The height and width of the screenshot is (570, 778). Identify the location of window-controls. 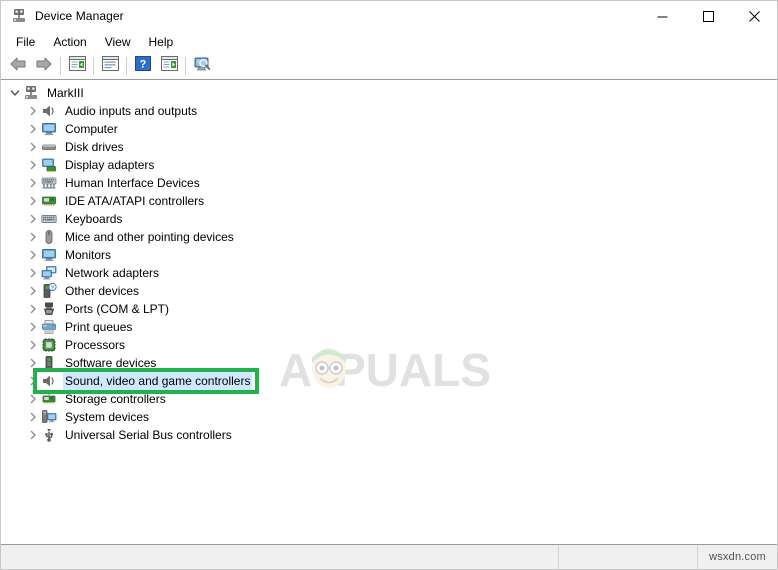
(708, 16).